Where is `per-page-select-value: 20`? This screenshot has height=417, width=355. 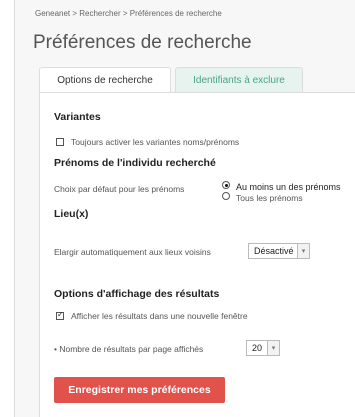
per-page-select-value: 20 is located at coordinates (257, 348).